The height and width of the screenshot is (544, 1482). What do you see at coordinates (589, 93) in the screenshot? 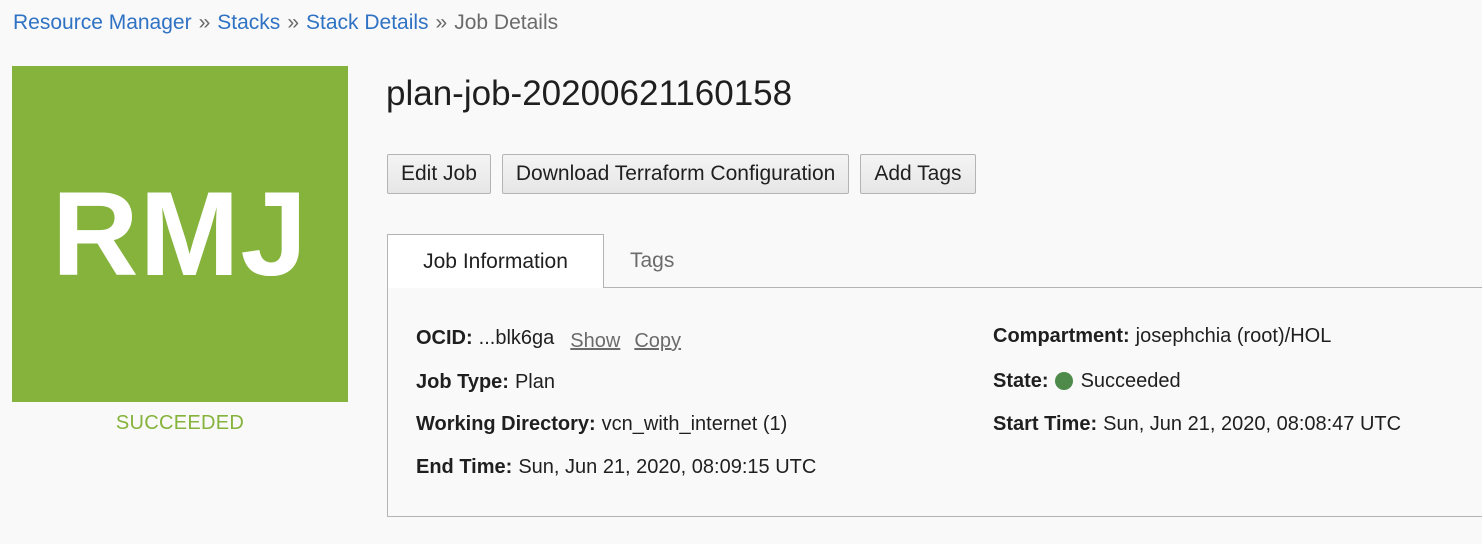
I see `page-title: plan-job-20200621160158` at bounding box center [589, 93].